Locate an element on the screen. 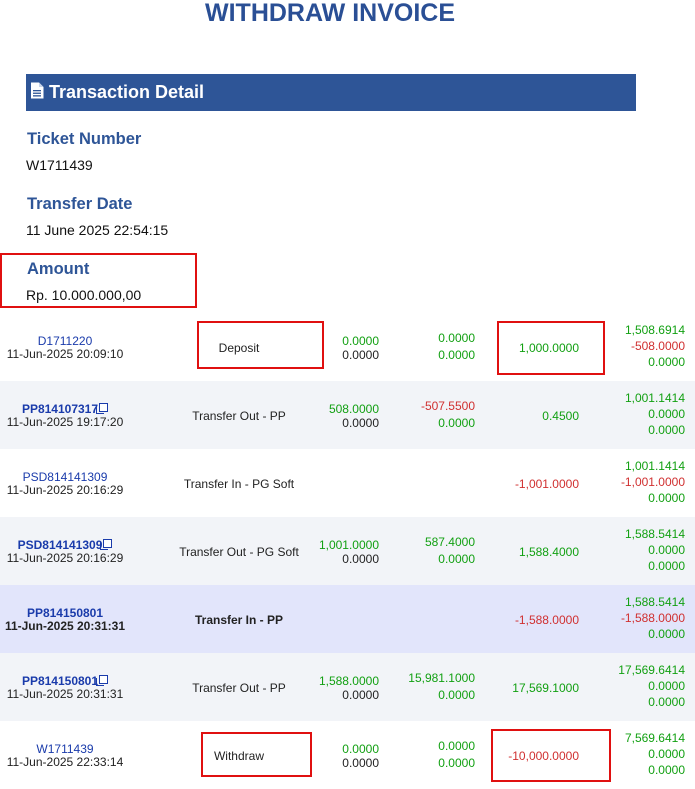 The width and height of the screenshot is (695, 789). section-title: Transaction Detail is located at coordinates (127, 92).